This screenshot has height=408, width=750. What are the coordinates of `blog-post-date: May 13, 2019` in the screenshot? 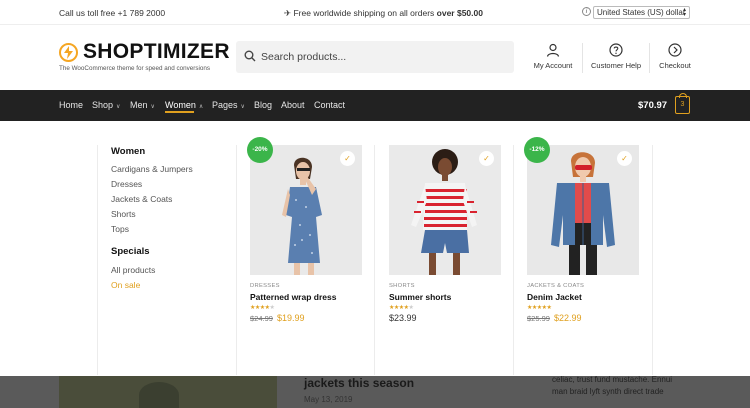 It's located at (328, 399).